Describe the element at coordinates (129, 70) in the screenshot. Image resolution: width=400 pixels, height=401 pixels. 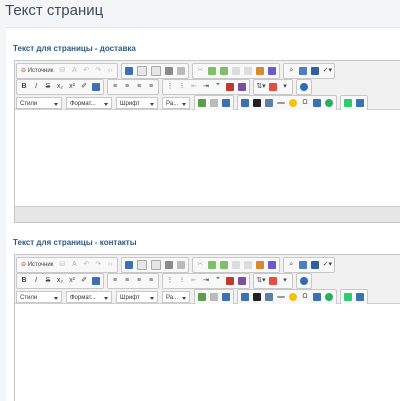
I see `save-icon` at that location.